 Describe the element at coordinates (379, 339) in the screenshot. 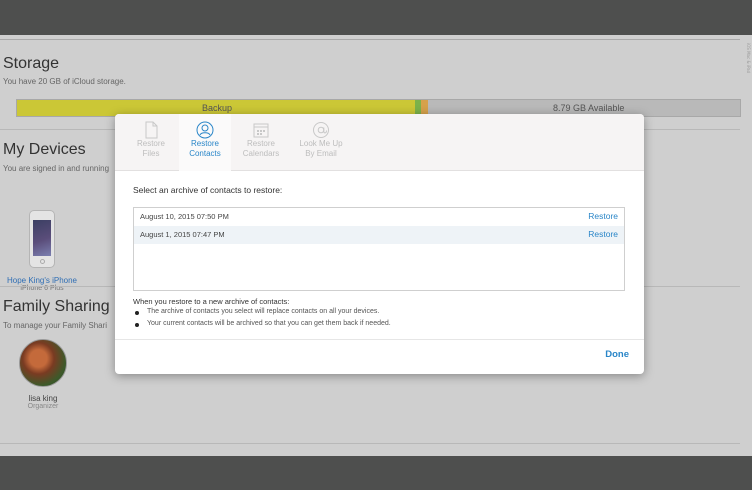

I see `footer-divider` at that location.